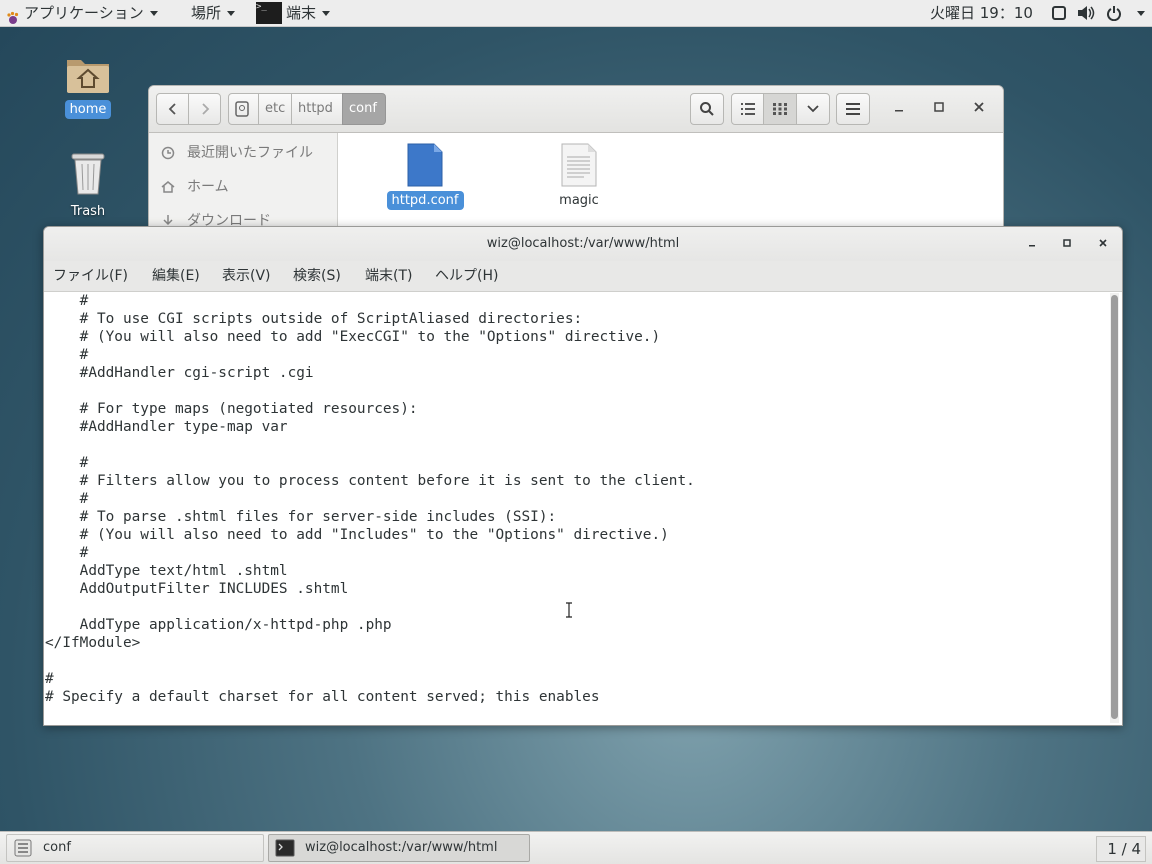 The height and width of the screenshot is (864, 1152). I want to click on file-item-httpd-conf: httpd.conf, so click(425, 176).